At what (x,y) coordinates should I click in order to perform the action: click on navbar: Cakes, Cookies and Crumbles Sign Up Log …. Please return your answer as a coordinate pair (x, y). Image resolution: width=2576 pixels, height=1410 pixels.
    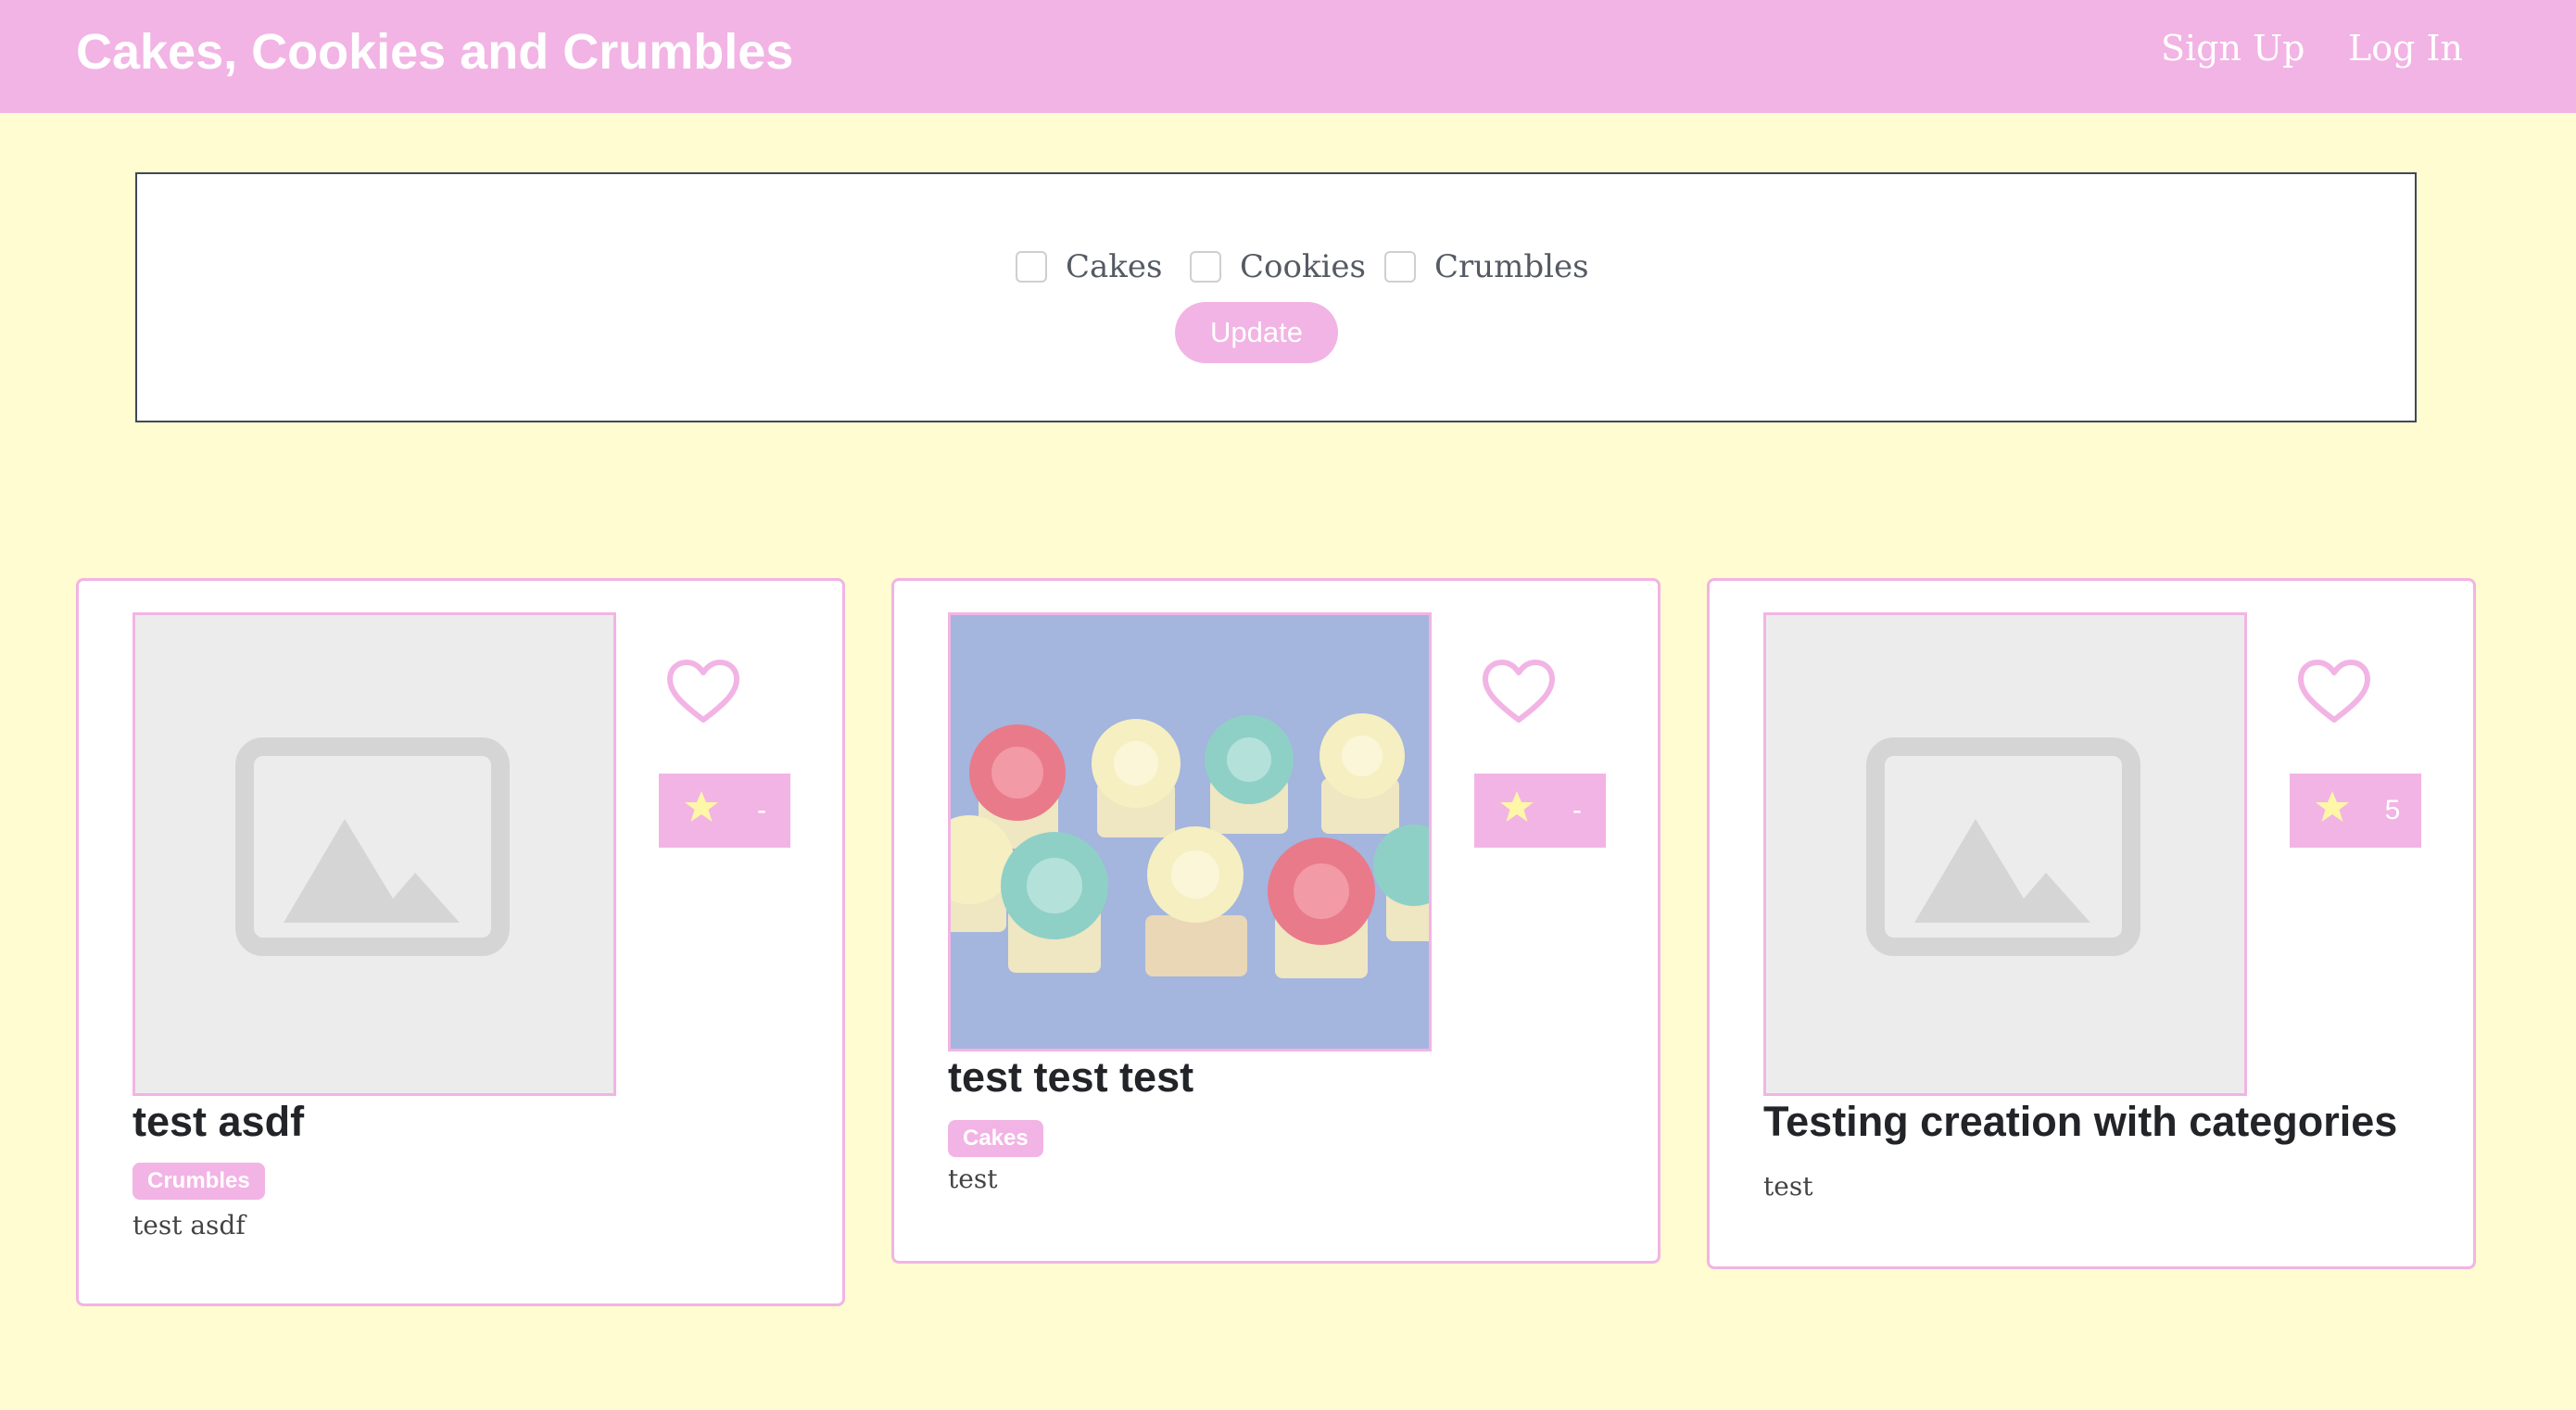
    Looking at the image, I should click on (1288, 56).